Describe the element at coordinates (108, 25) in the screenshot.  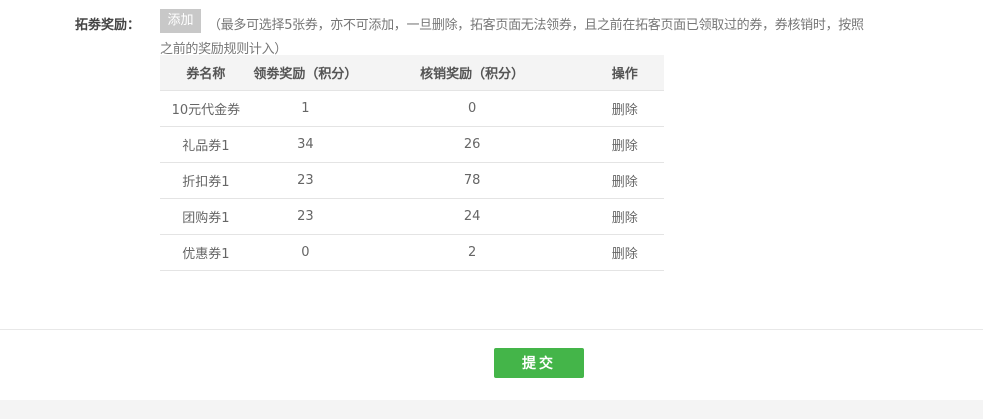
I see `coupon-reward-label: 拓劵奖励：` at that location.